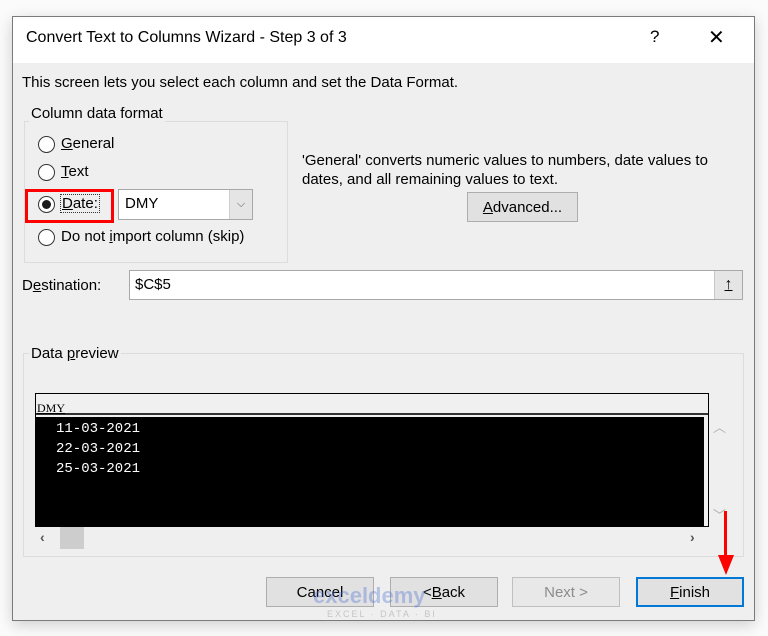 The height and width of the screenshot is (636, 768). Describe the element at coordinates (51, 408) in the screenshot. I see `preview-column-header: DMY` at that location.